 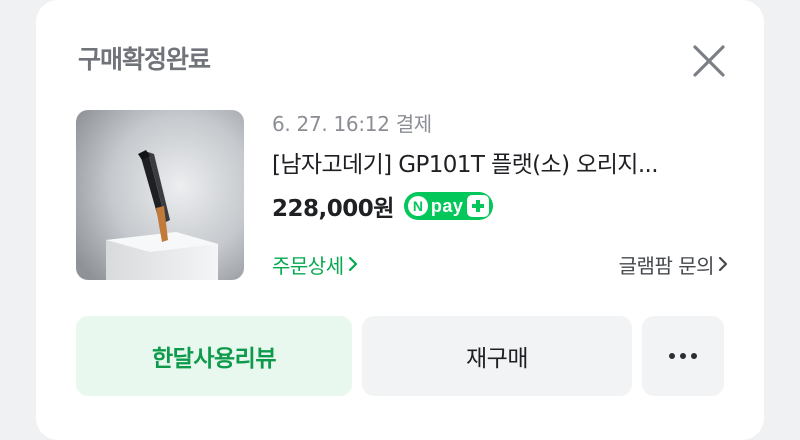 I want to click on payment-date: 6. 27. 16:12 결제, so click(x=352, y=124).